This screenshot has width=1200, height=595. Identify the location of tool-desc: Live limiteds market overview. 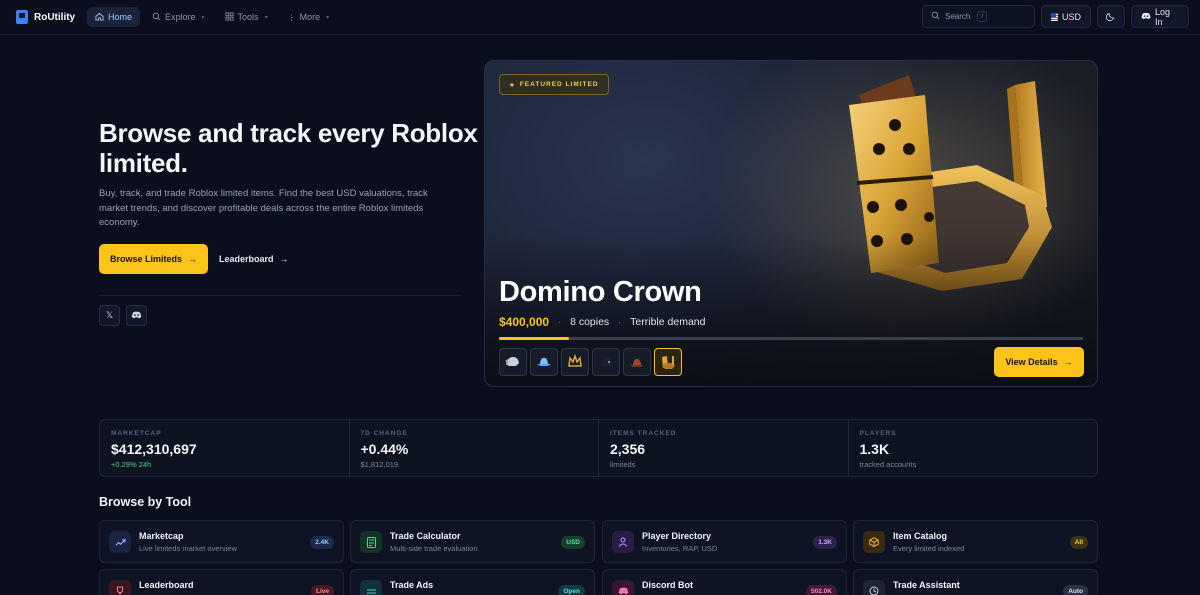
(188, 548).